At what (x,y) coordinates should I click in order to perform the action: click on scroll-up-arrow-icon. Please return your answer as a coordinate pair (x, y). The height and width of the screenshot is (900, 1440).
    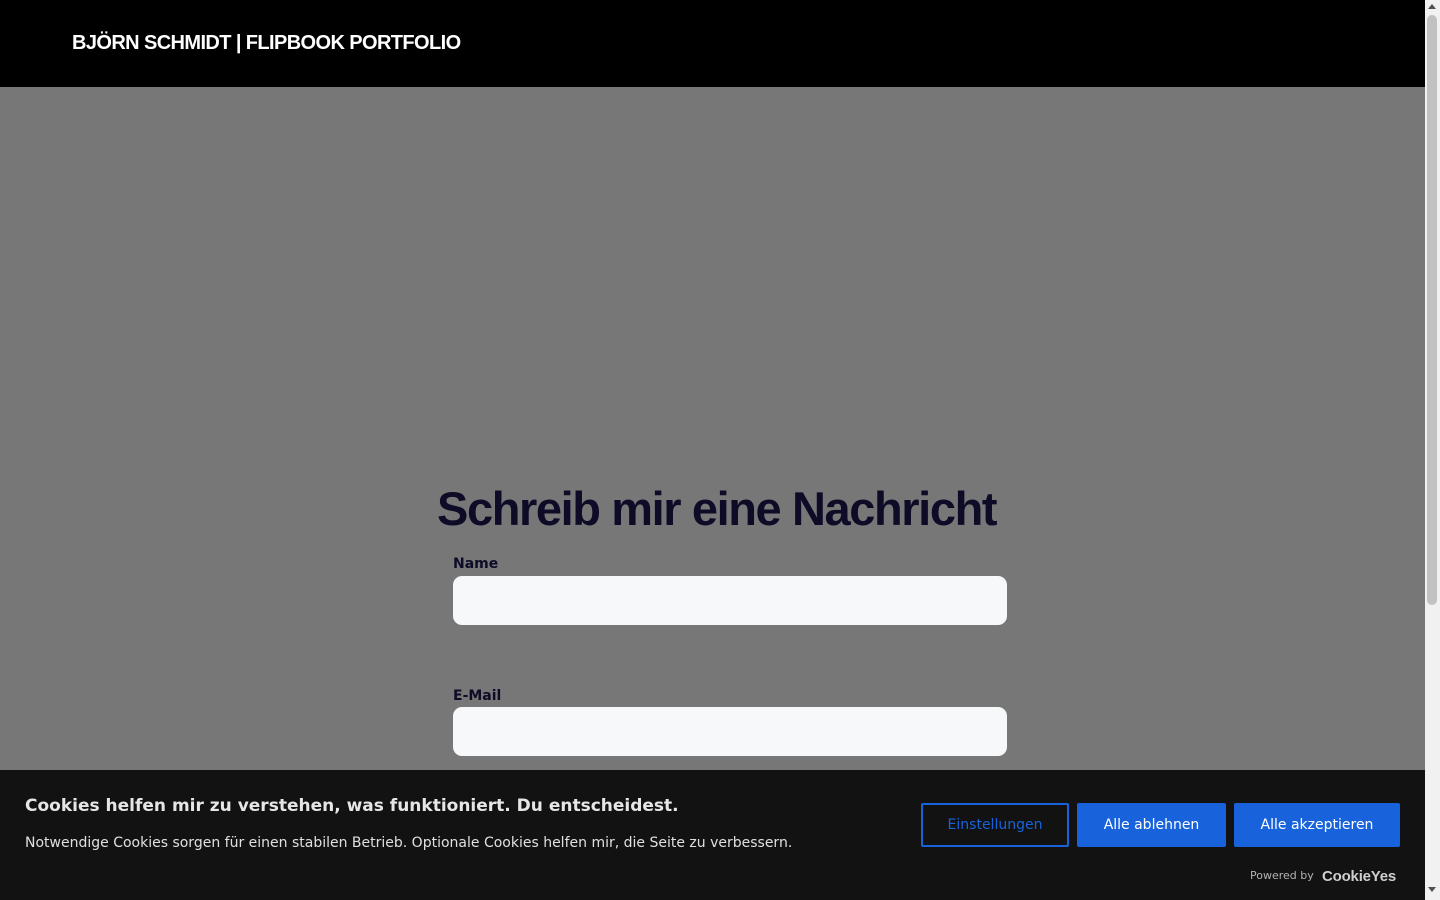
    Looking at the image, I should click on (1432, 6).